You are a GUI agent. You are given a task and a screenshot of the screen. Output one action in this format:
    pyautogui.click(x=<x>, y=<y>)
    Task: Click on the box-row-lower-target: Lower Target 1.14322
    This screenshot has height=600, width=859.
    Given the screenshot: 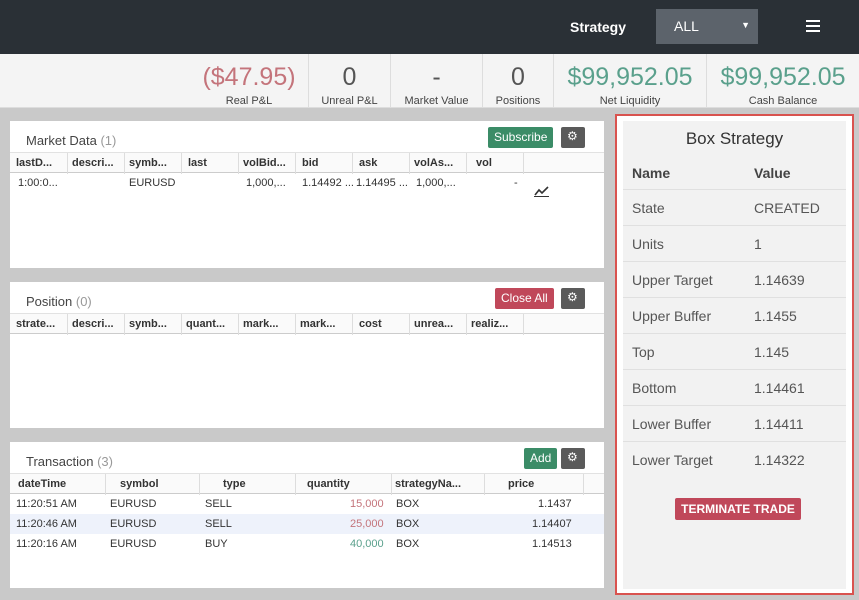 What is the action you would take?
    pyautogui.click(x=734, y=459)
    